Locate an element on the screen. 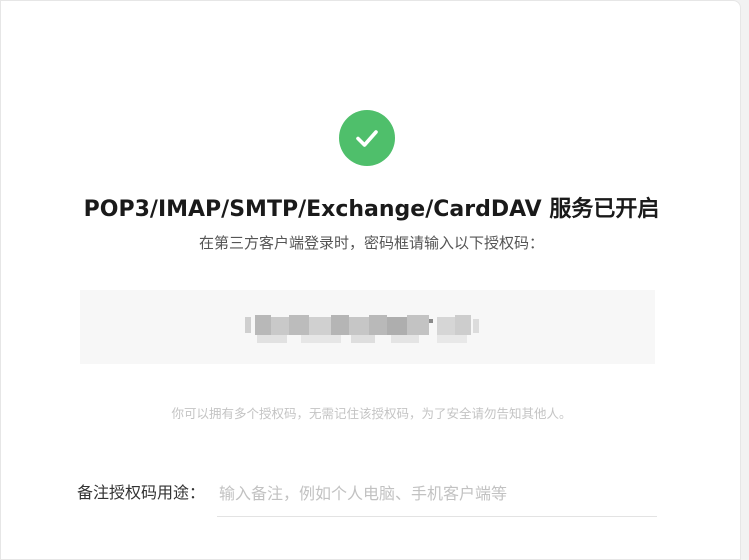  check-icon is located at coordinates (367, 138).